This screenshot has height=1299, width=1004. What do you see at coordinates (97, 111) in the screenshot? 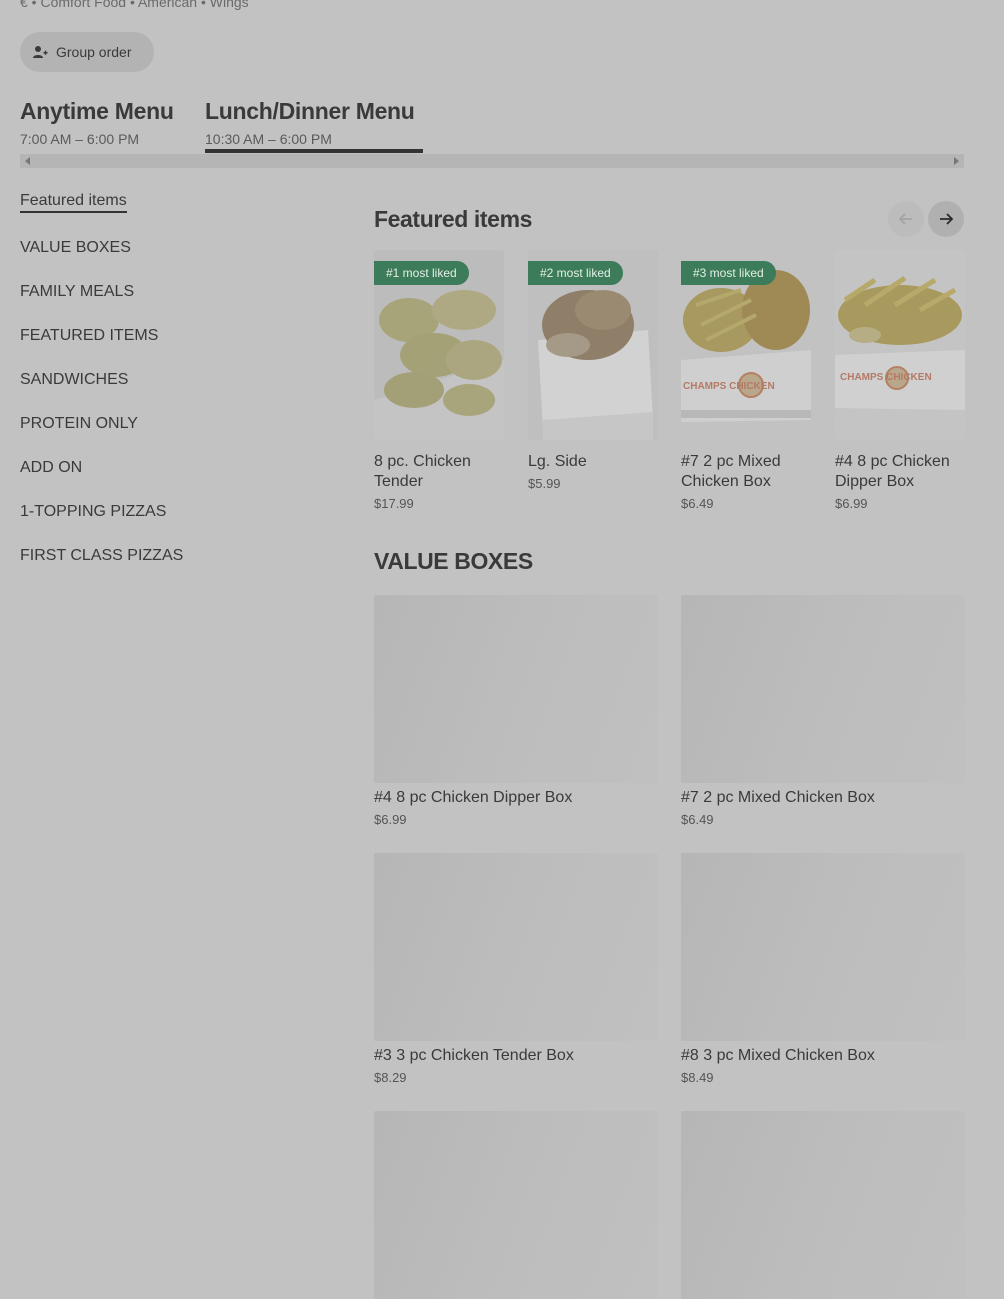
I see `menu-title: Anytime Menu` at bounding box center [97, 111].